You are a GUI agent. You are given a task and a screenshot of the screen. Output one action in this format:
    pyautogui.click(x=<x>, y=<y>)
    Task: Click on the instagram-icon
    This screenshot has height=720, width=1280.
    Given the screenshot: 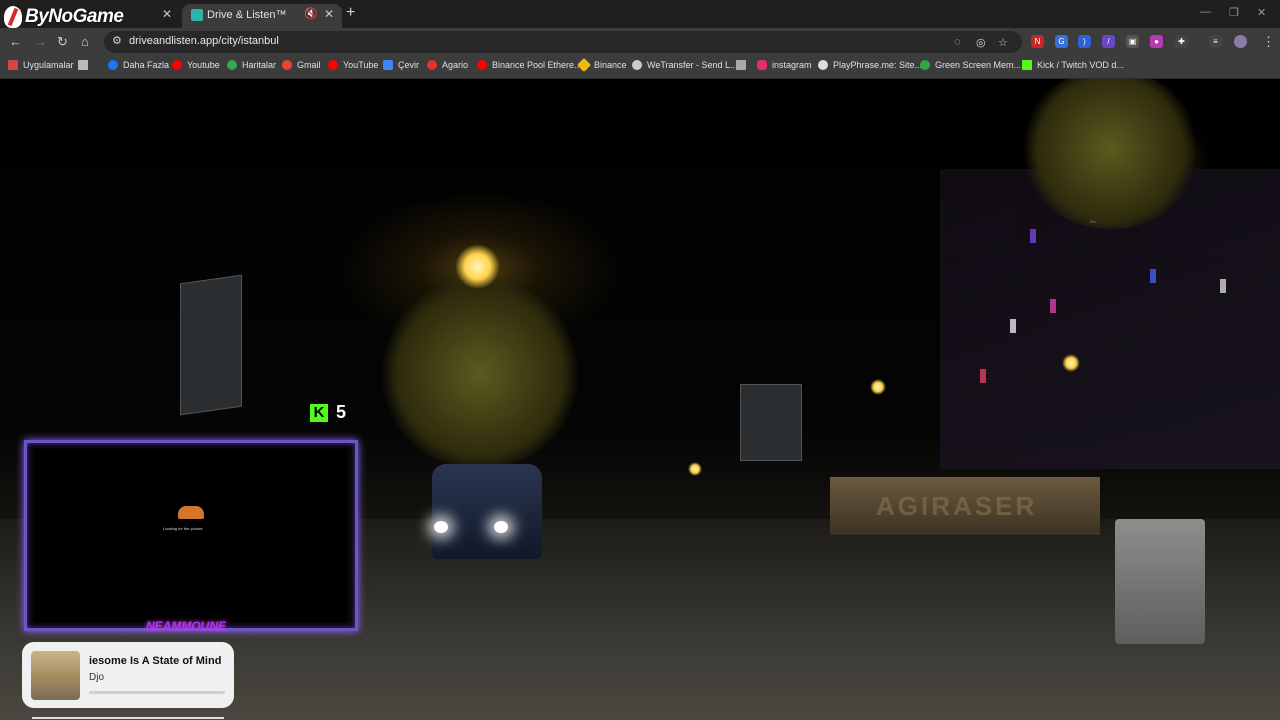 What is the action you would take?
    pyautogui.click(x=762, y=65)
    